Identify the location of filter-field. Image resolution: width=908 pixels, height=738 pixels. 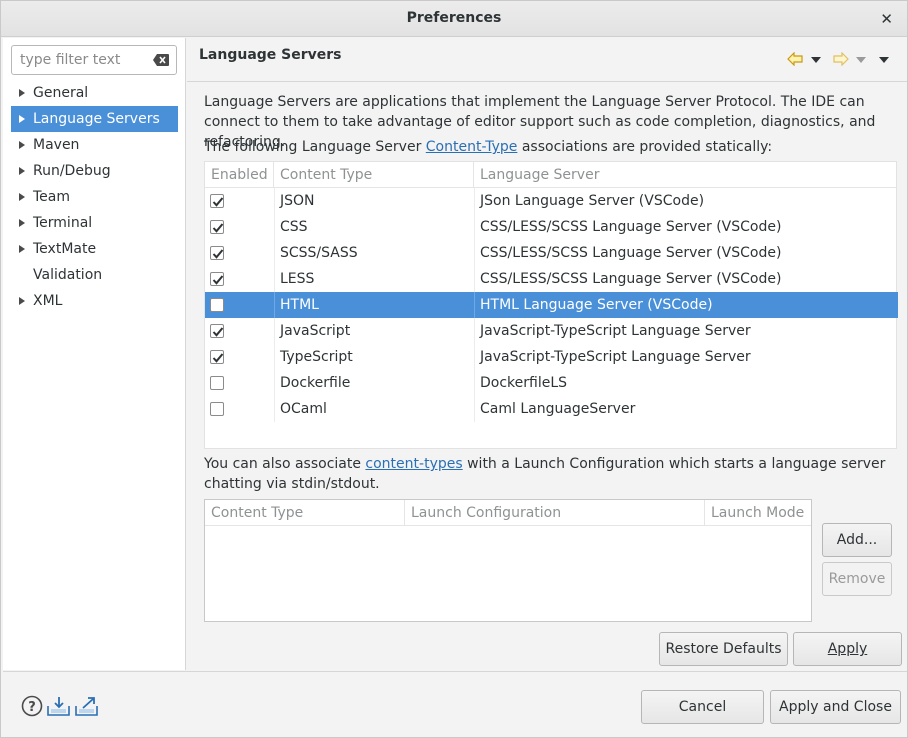
(94, 60).